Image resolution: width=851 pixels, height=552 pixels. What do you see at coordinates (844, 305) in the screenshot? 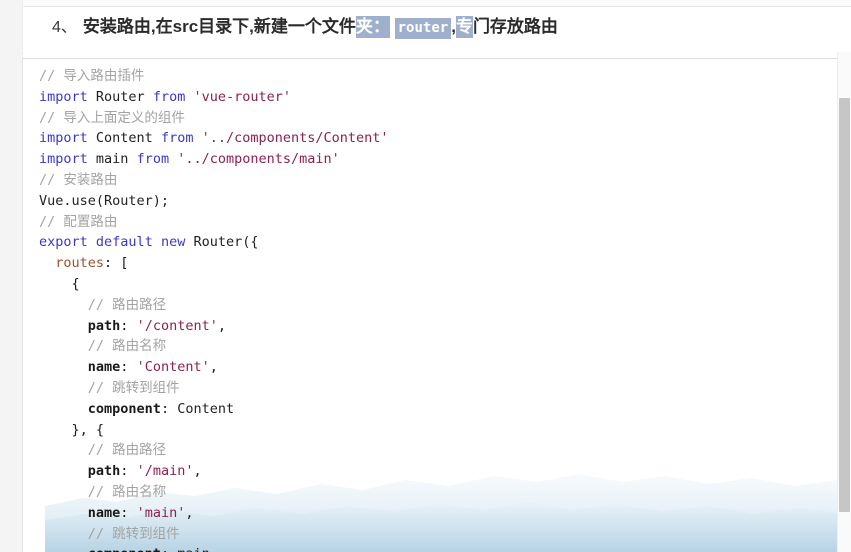
I see `vertical-scrollbar-thumb` at bounding box center [844, 305].